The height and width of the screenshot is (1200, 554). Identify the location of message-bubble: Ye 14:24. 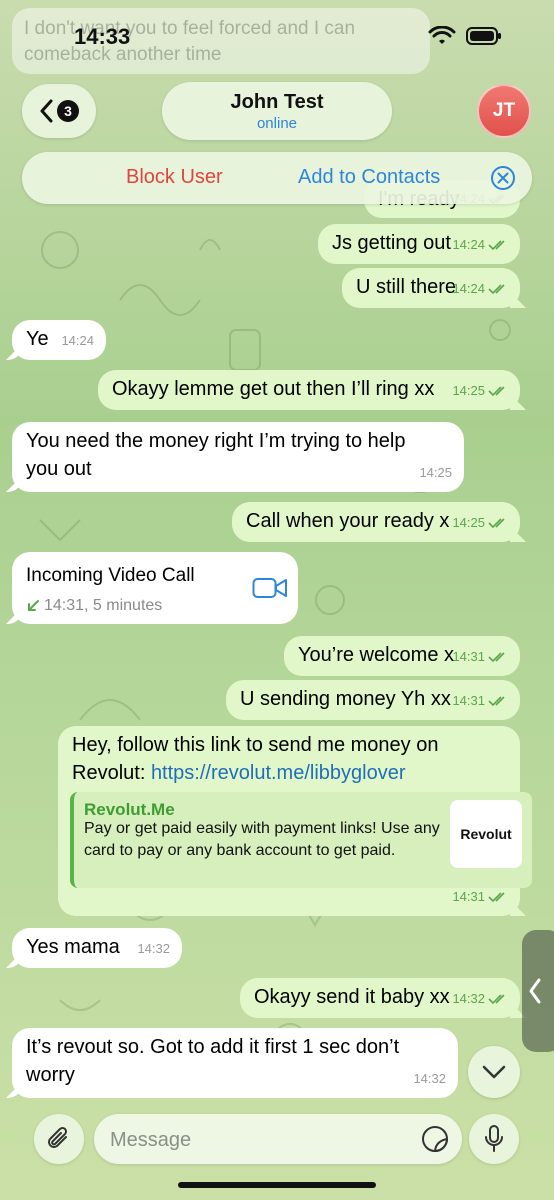
(59, 340).